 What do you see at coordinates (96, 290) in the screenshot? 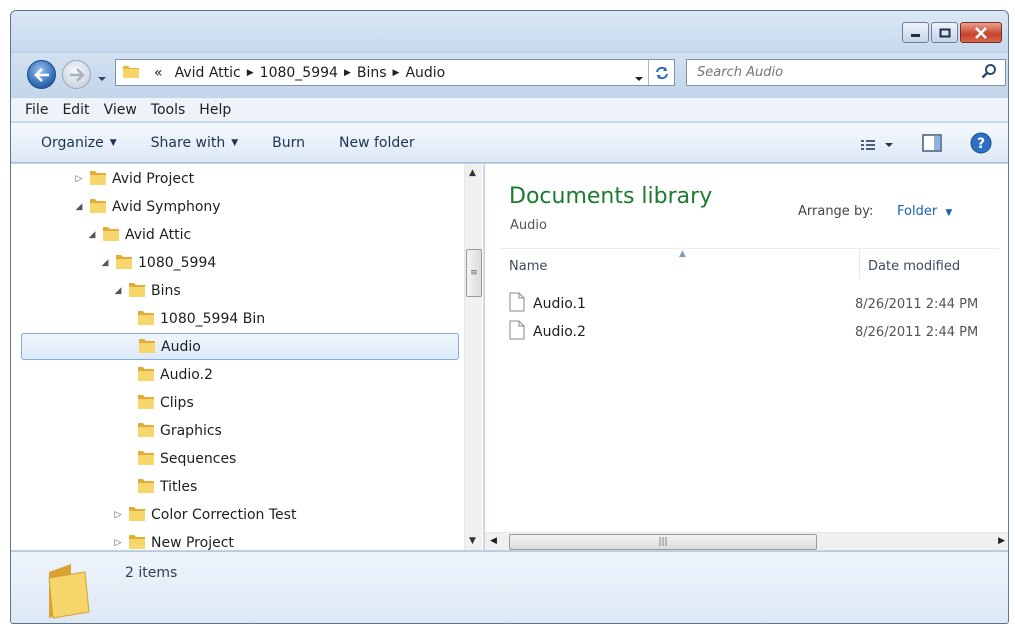
I see `tree-item: ◢ Bins` at bounding box center [96, 290].